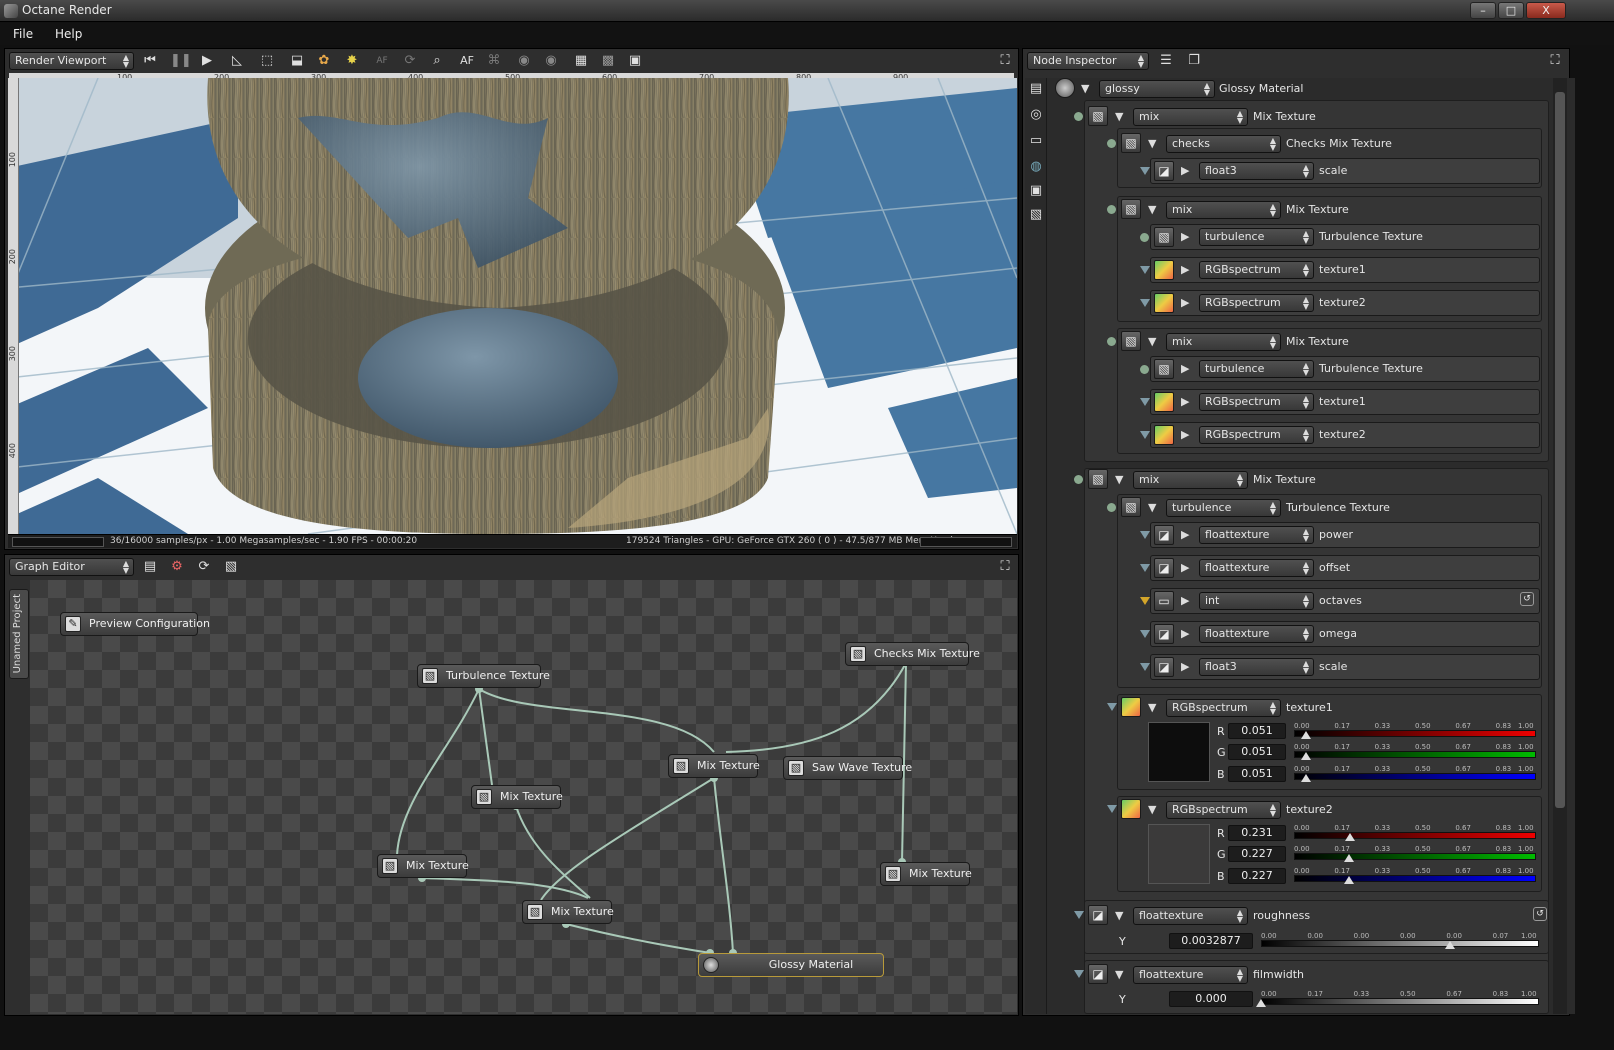 Image resolution: width=1614 pixels, height=1050 pixels. I want to click on pick-icon: ⬓, so click(297, 61).